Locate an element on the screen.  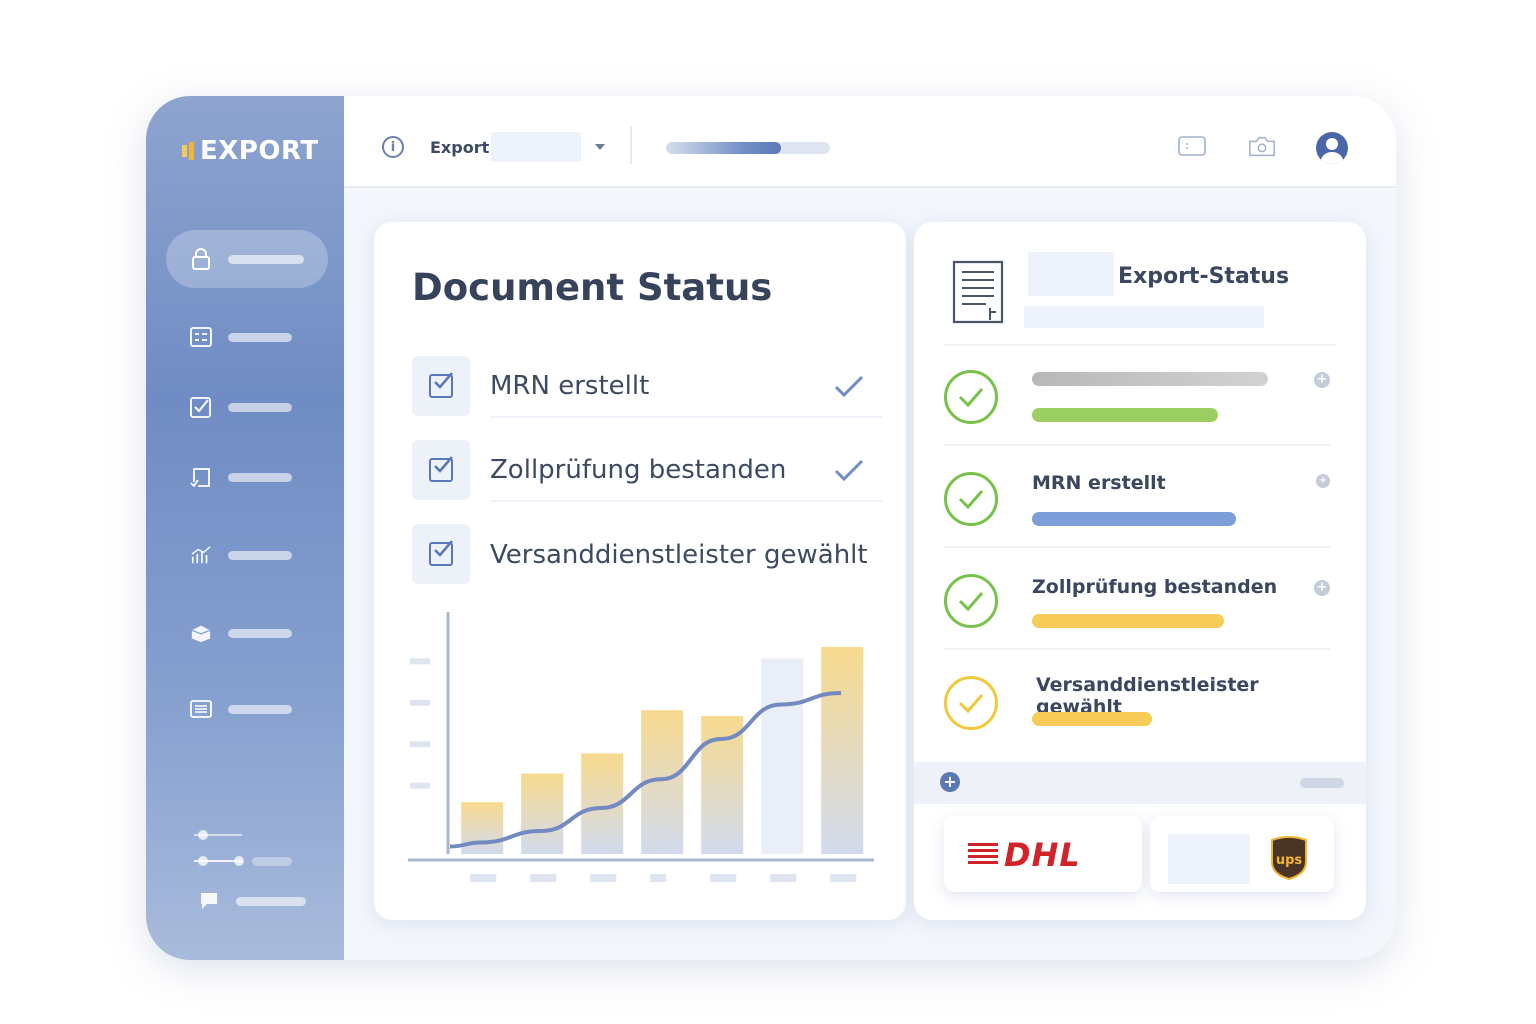
status-pending-icon is located at coordinates (971, 703).